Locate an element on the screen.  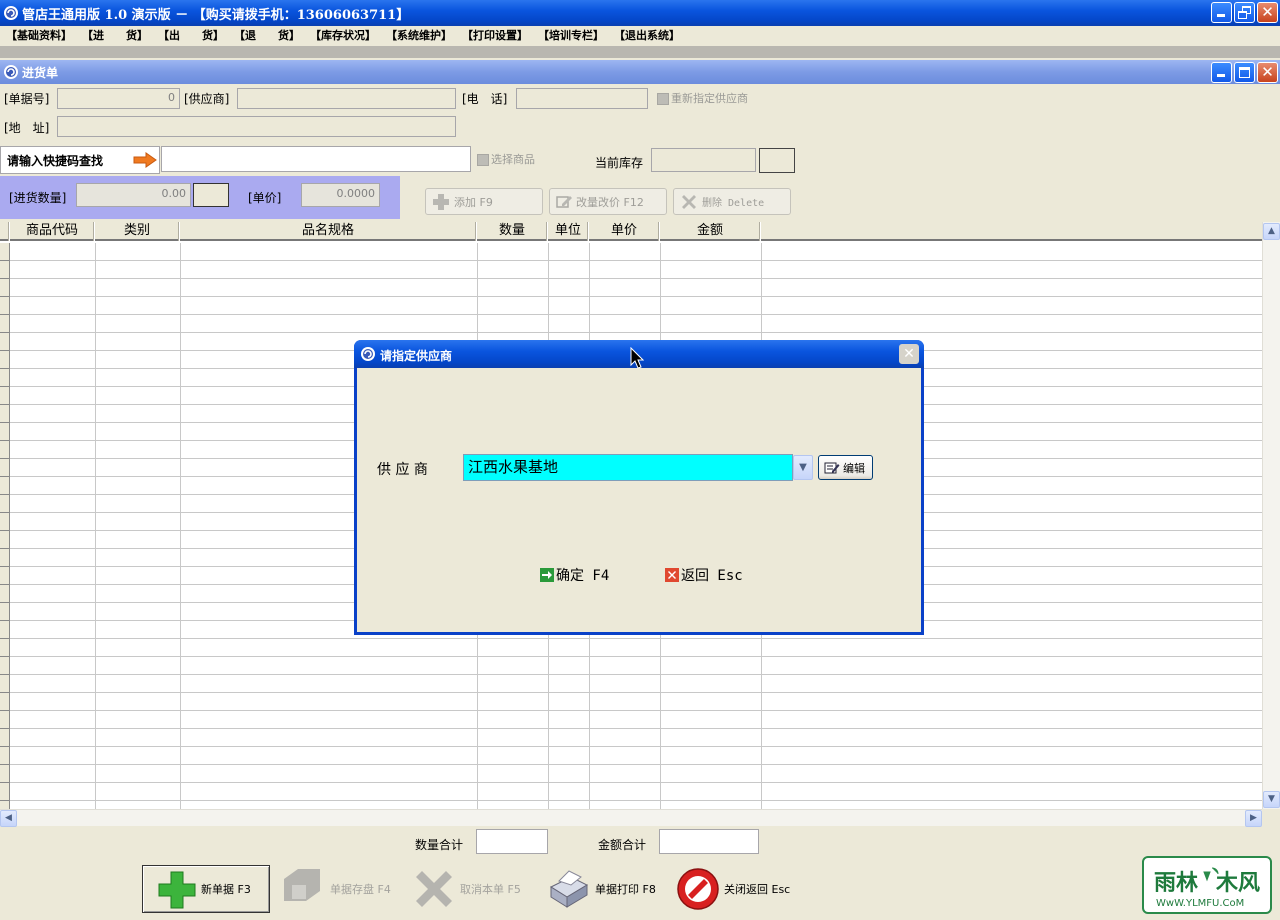
address-field is located at coordinates (256, 126).